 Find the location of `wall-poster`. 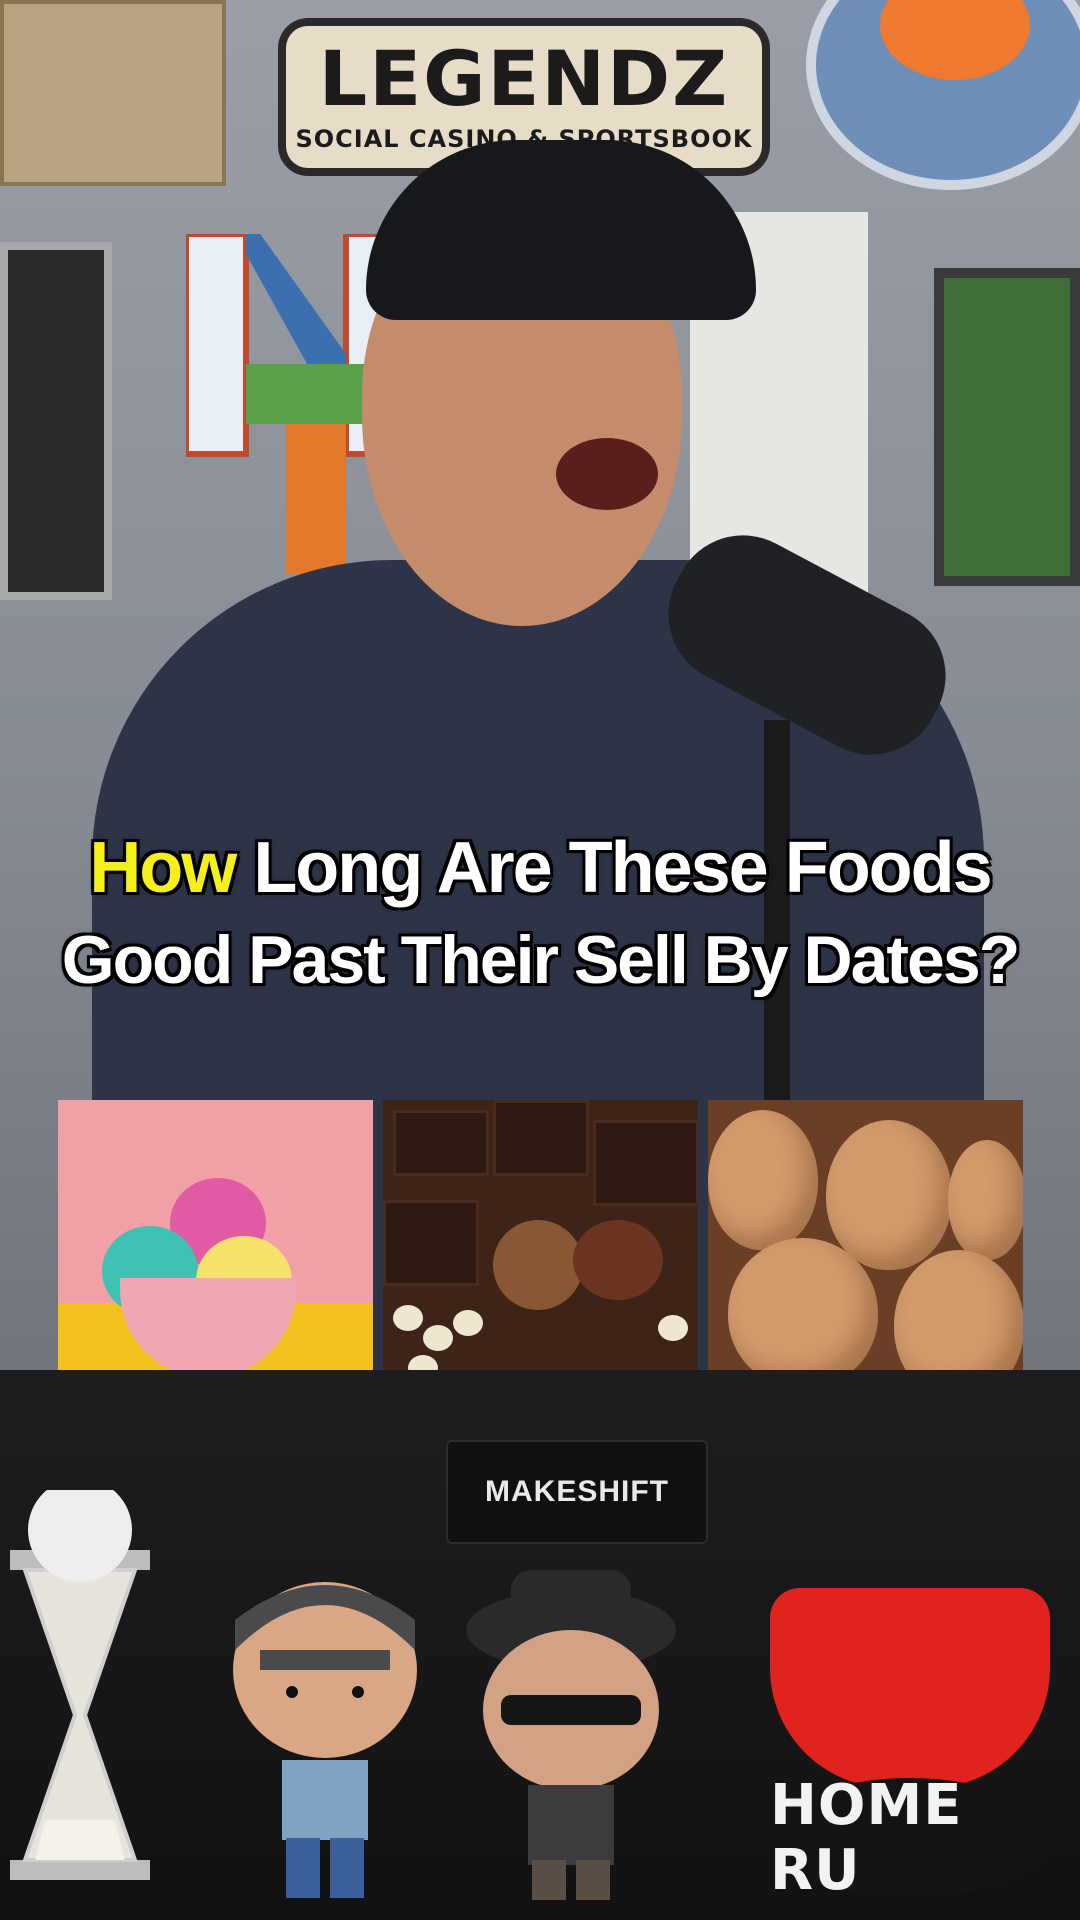

wall-poster is located at coordinates (113, 93).